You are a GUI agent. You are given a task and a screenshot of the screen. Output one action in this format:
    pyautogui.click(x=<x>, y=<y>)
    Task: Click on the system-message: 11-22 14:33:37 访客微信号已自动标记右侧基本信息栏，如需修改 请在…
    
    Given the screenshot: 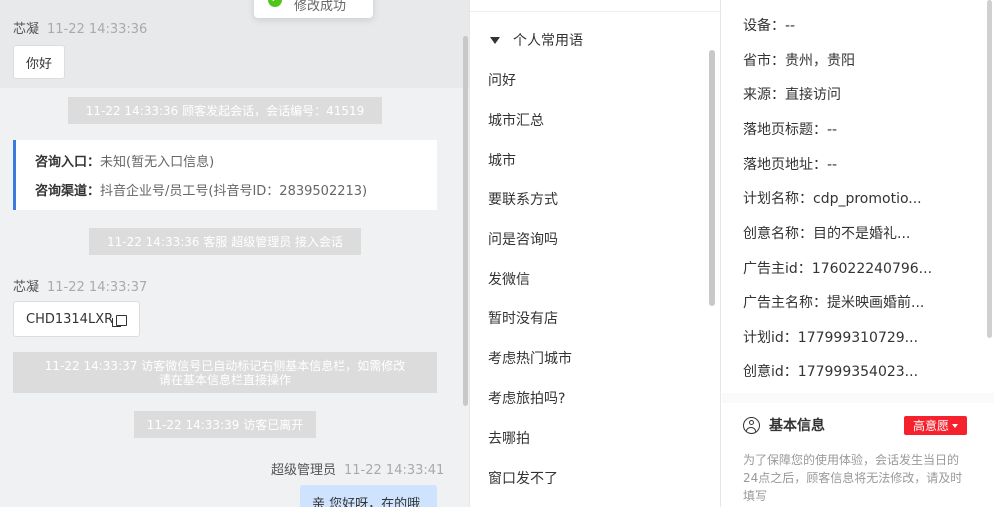 What is the action you would take?
    pyautogui.click(x=225, y=372)
    